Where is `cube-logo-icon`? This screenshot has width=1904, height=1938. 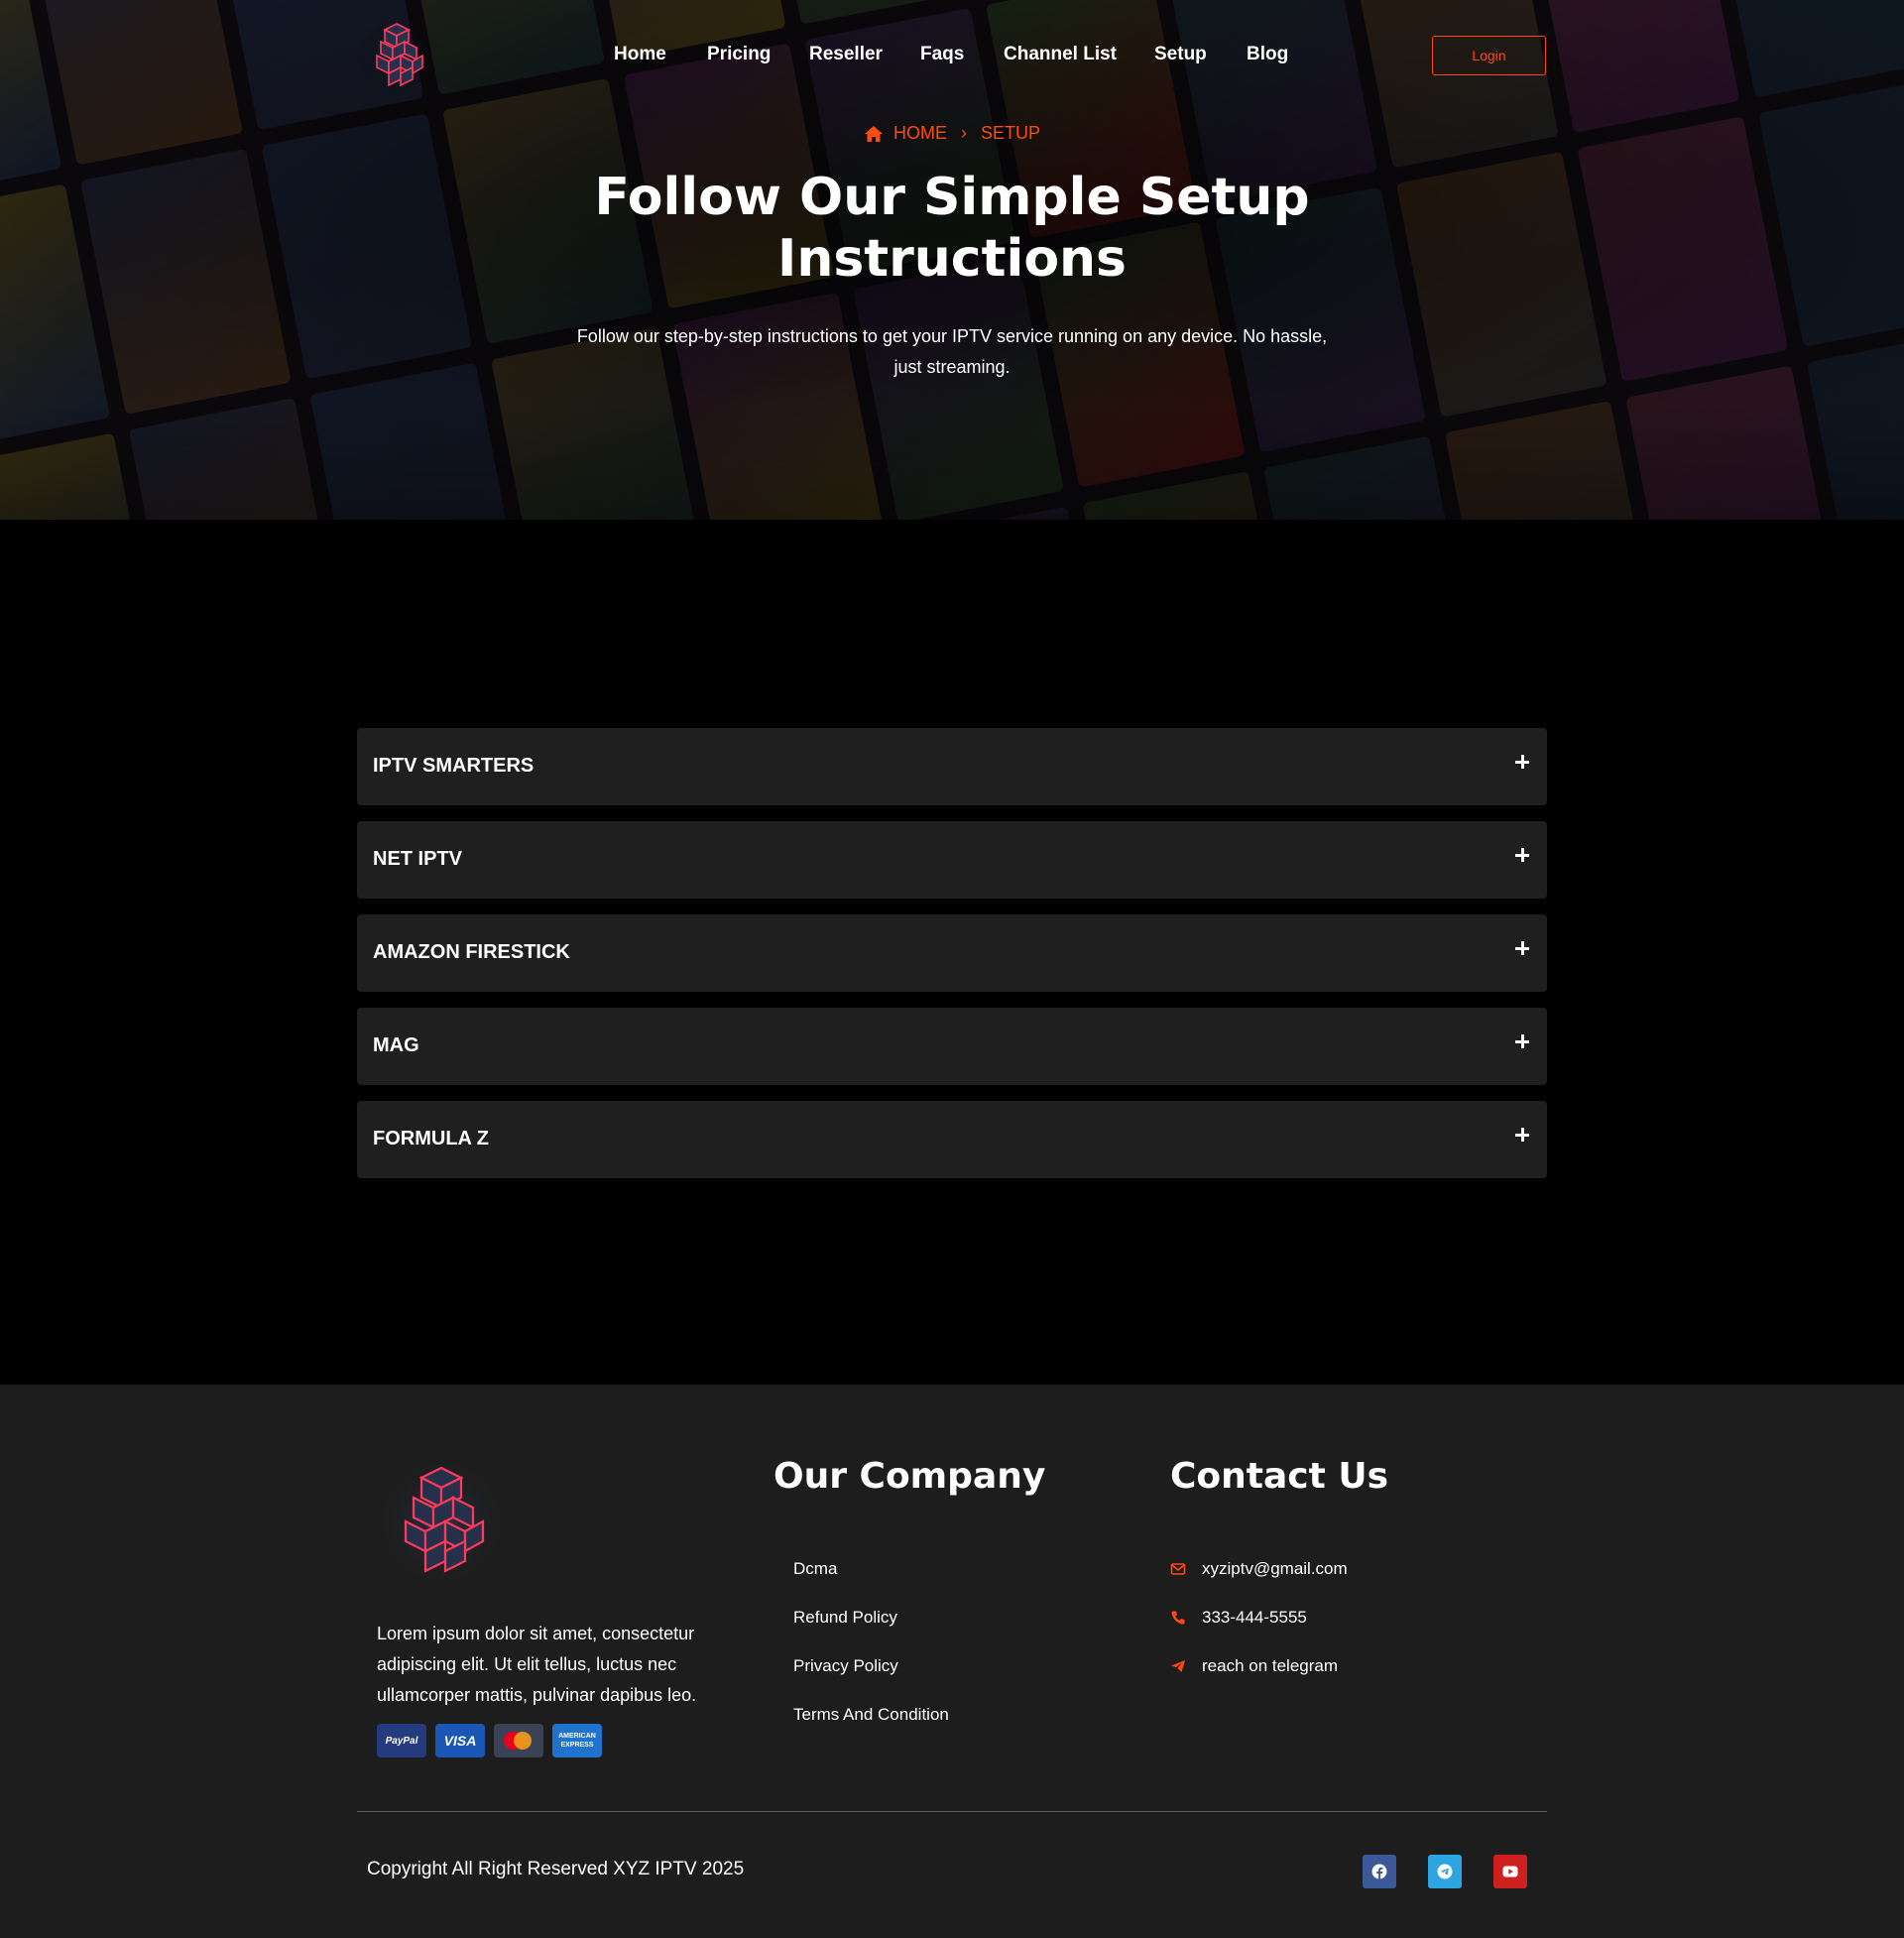 cube-logo-icon is located at coordinates (441, 1522).